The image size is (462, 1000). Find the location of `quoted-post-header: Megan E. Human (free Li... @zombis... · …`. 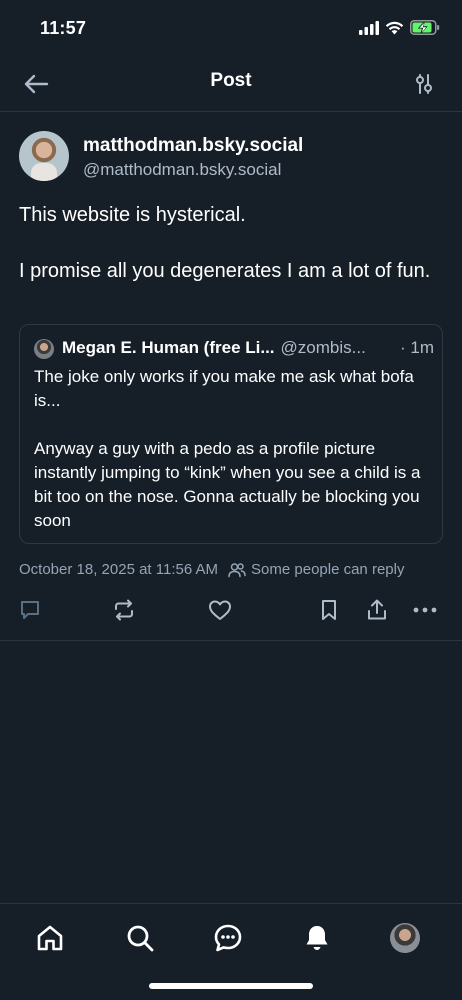

quoted-post-header: Megan E. Human (free Li... @zombis... · … is located at coordinates (248, 348).